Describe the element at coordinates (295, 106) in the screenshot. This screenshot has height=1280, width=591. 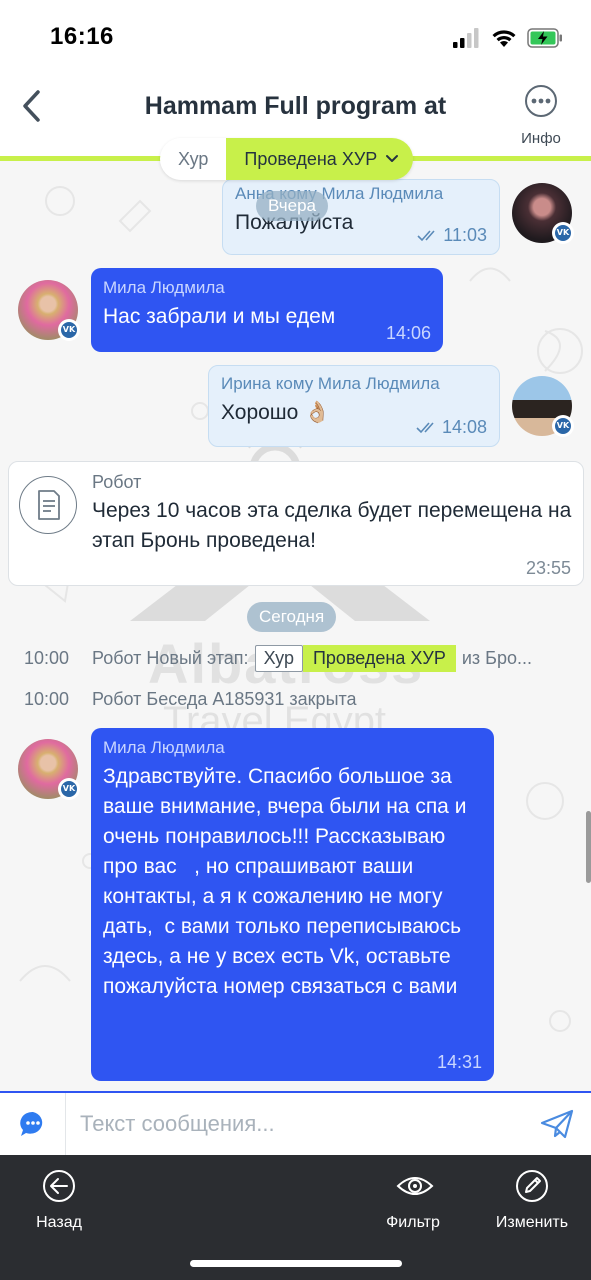
I see `page-title: Hammam Full program at` at that location.